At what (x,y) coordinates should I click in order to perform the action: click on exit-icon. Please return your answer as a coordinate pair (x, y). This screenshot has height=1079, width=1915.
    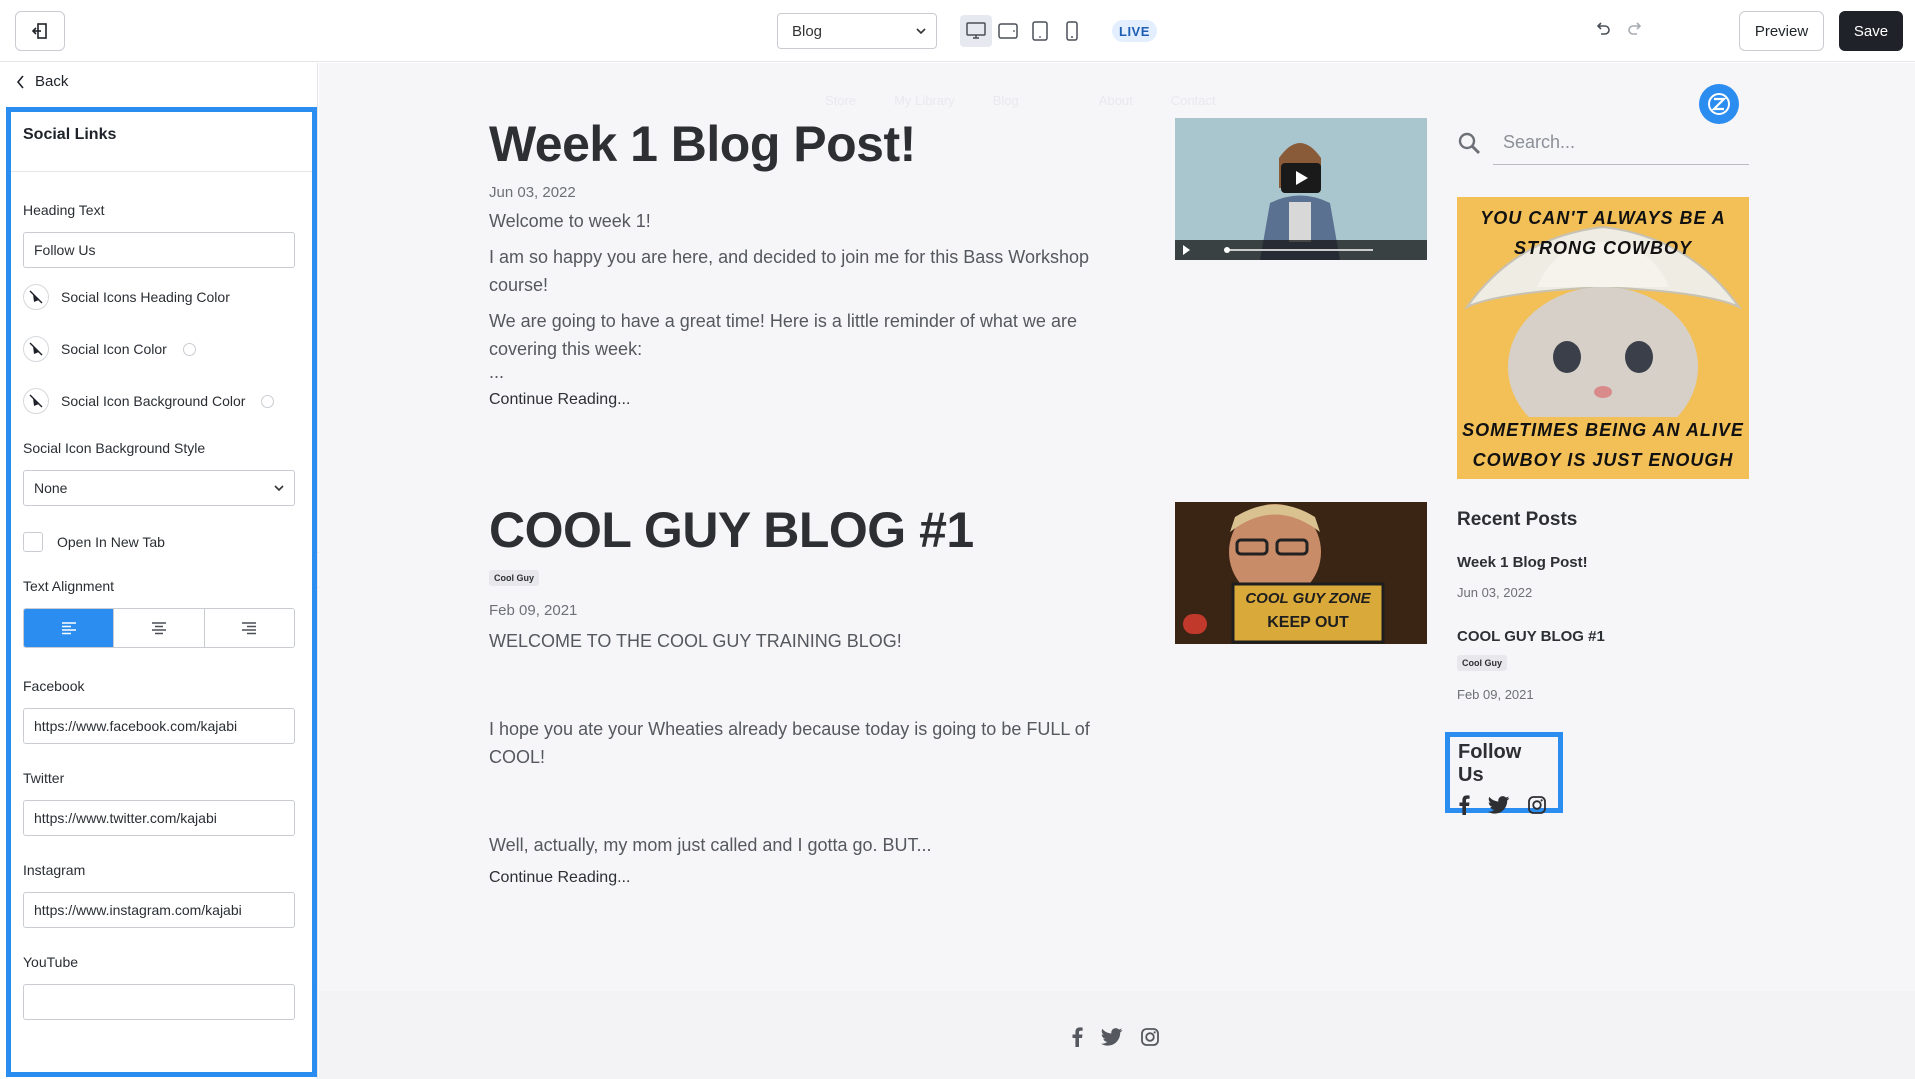
    Looking at the image, I should click on (39, 31).